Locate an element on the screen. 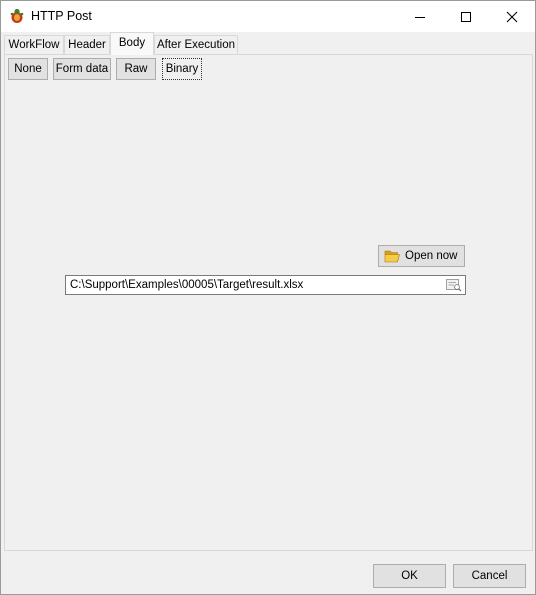 The width and height of the screenshot is (536, 595). minimize-icon is located at coordinates (420, 17).